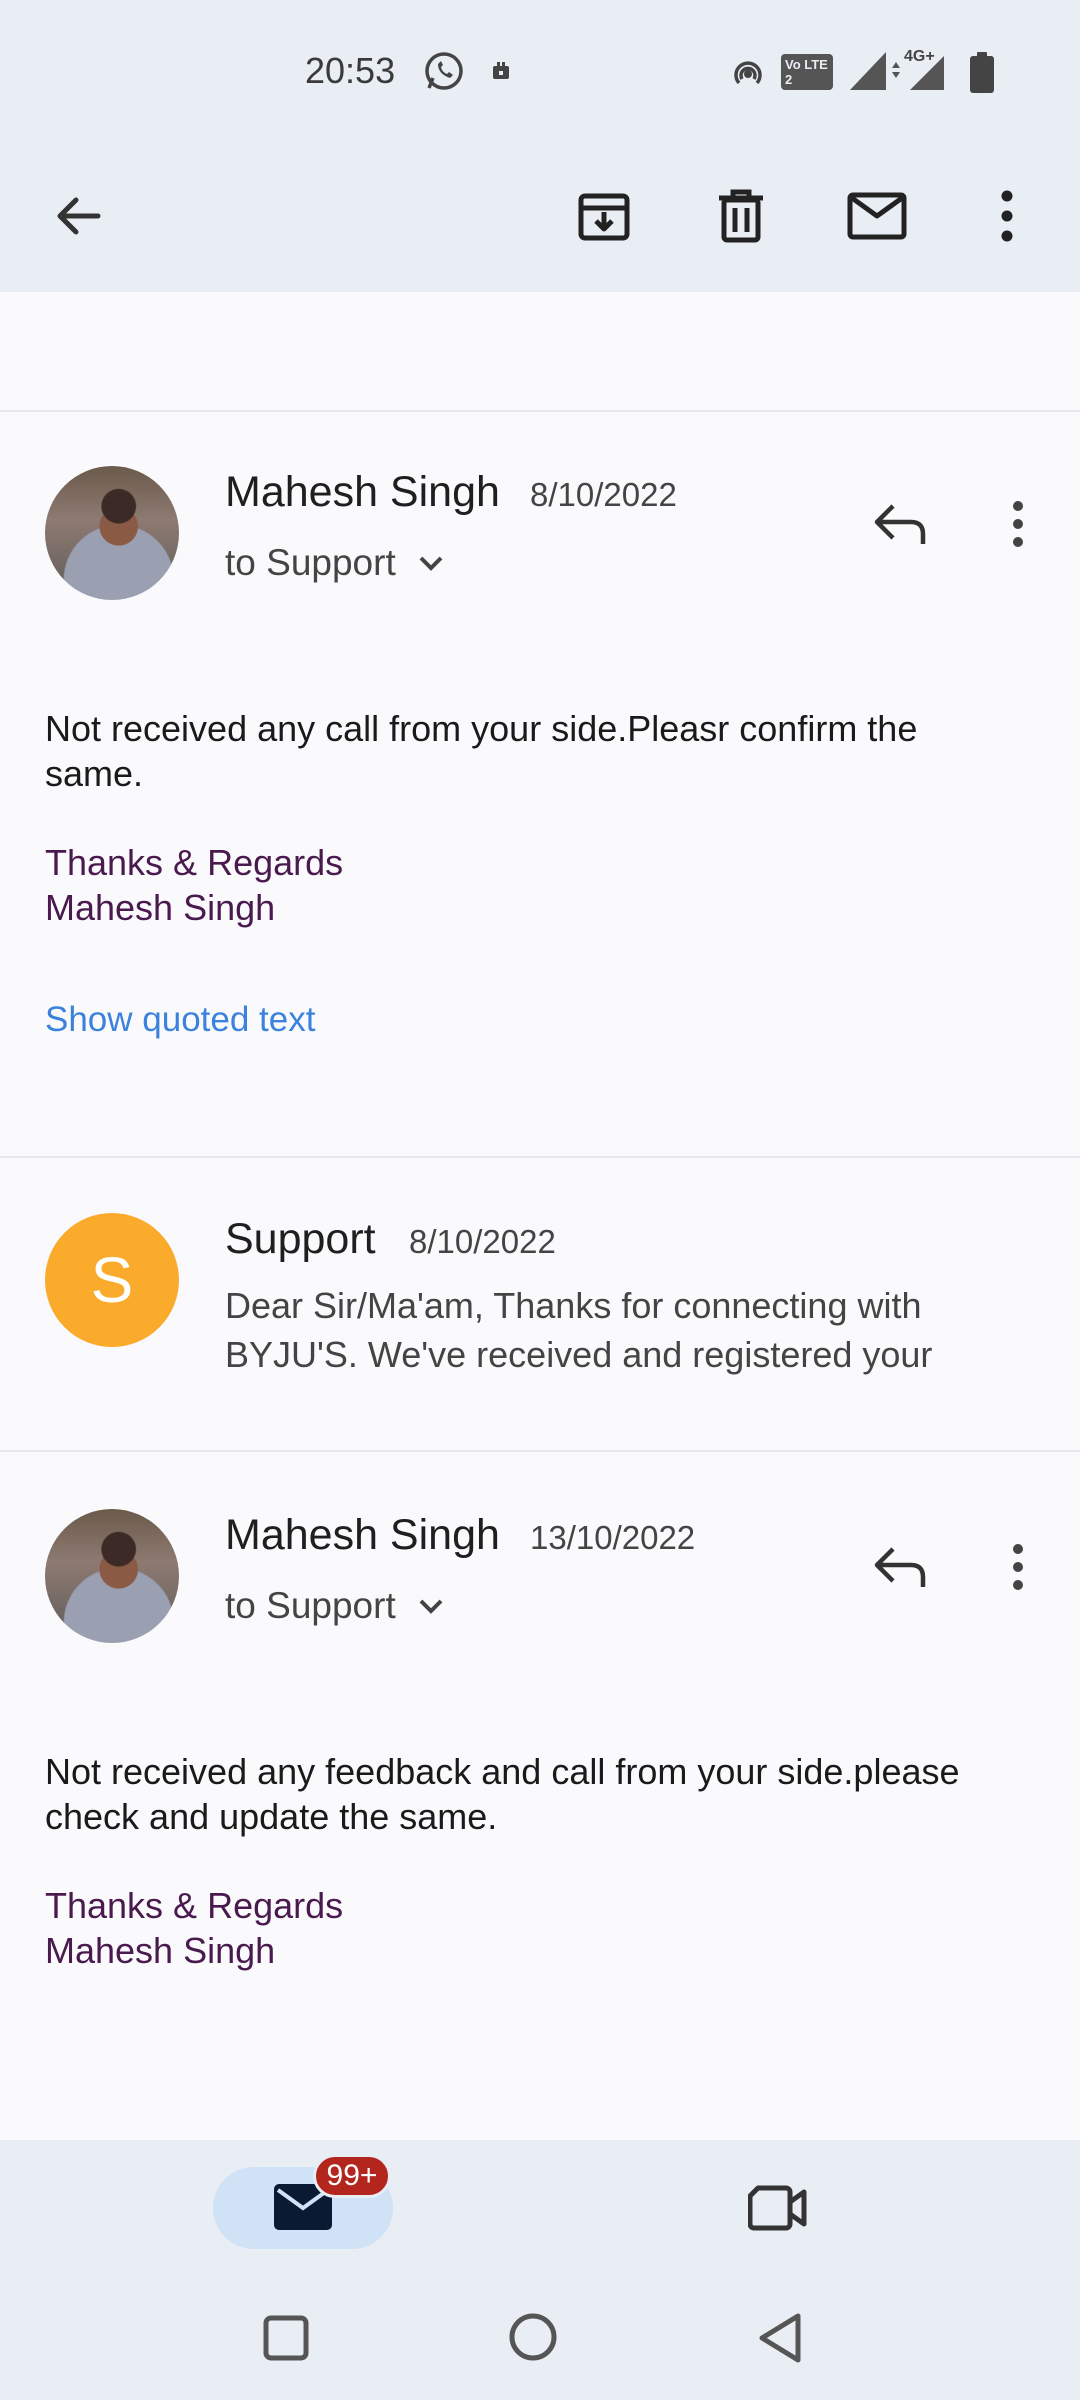  I want to click on archive-button, so click(604, 216).